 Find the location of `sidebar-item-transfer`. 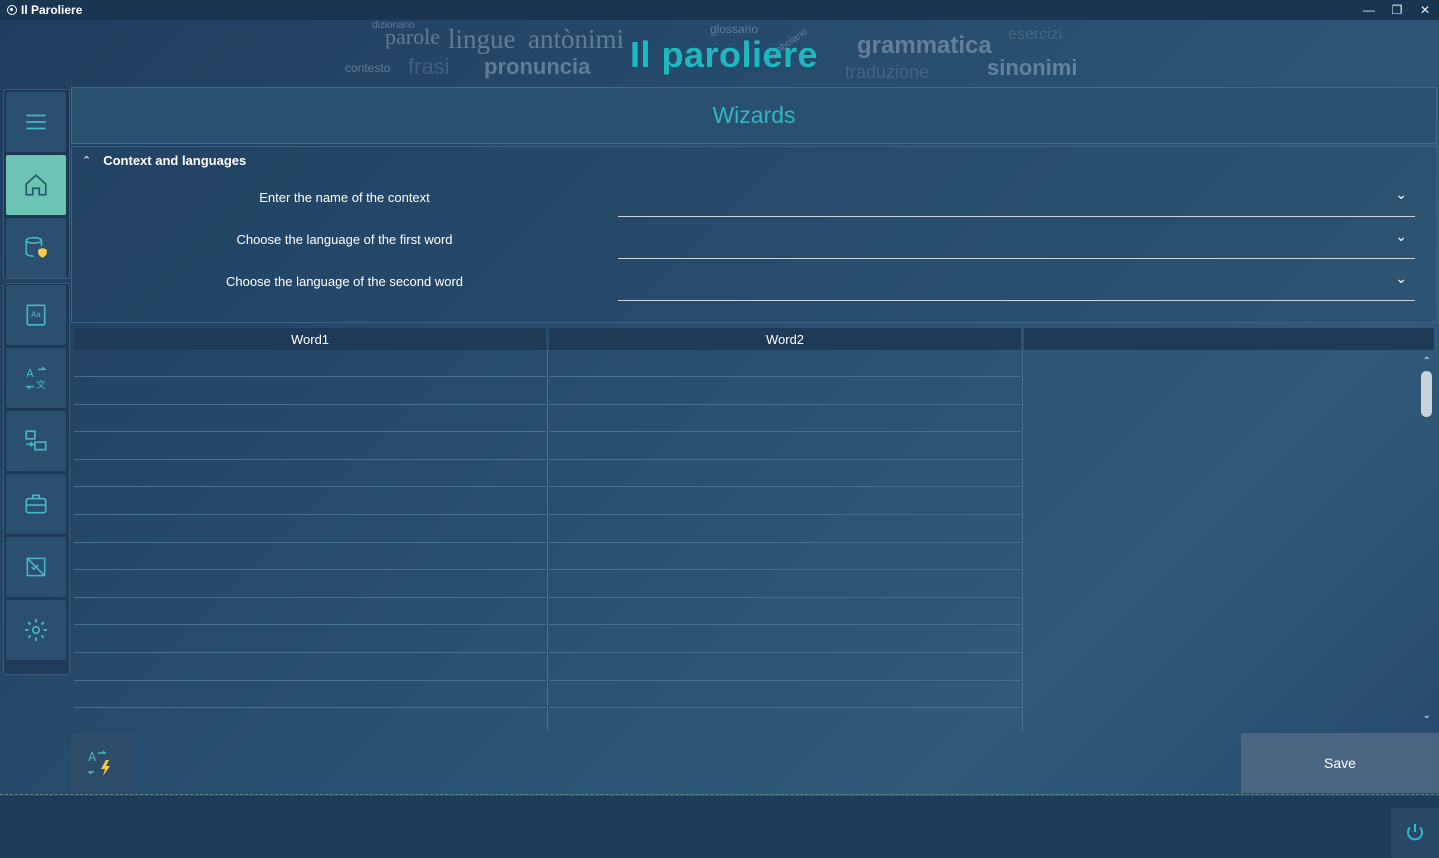

sidebar-item-transfer is located at coordinates (36, 441).